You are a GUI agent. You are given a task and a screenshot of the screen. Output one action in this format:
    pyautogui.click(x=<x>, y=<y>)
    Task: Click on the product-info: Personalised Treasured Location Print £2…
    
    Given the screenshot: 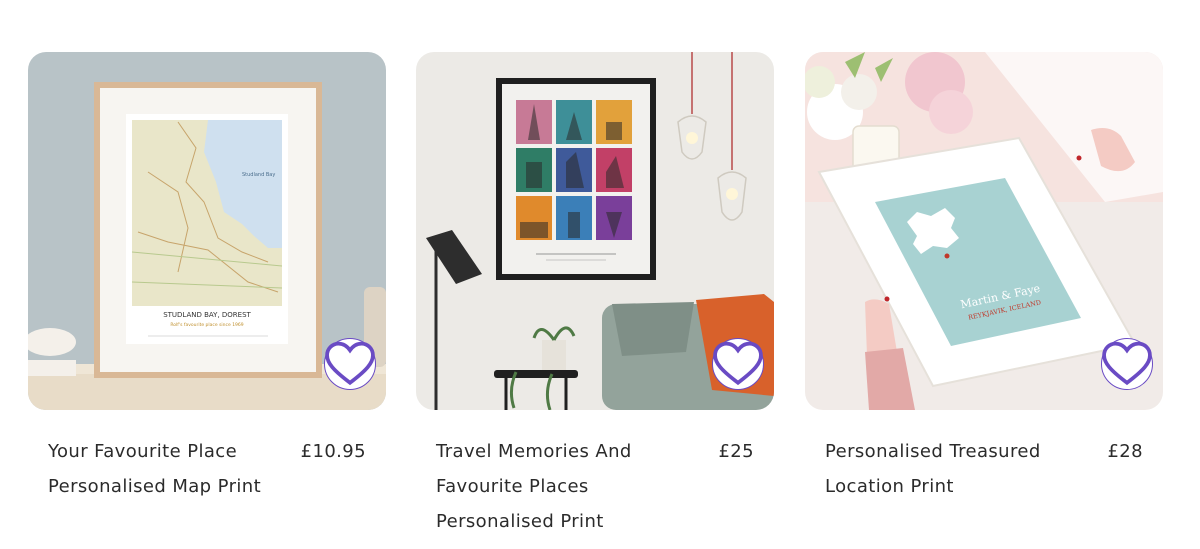 What is the action you would take?
    pyautogui.click(x=984, y=469)
    